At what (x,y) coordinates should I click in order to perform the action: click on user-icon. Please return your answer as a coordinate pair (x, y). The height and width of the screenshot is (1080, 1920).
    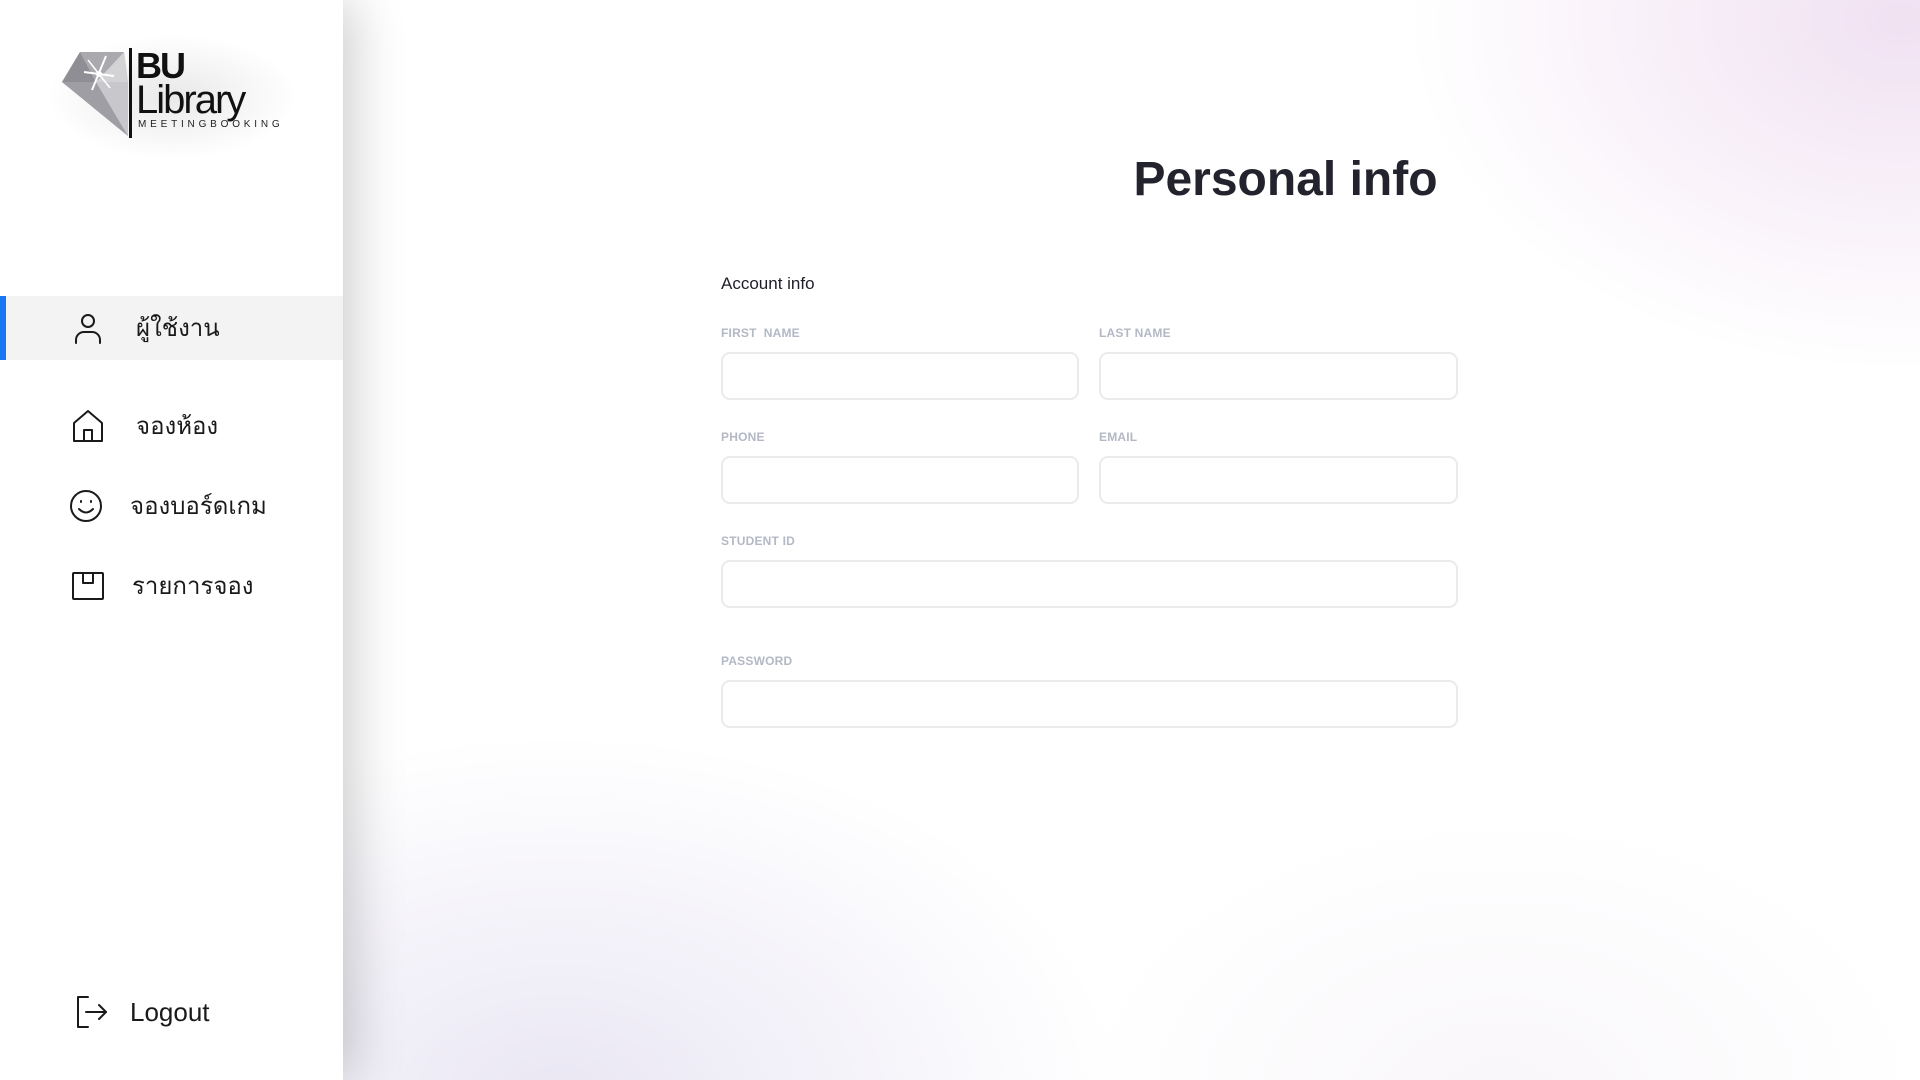
    Looking at the image, I should click on (88, 329).